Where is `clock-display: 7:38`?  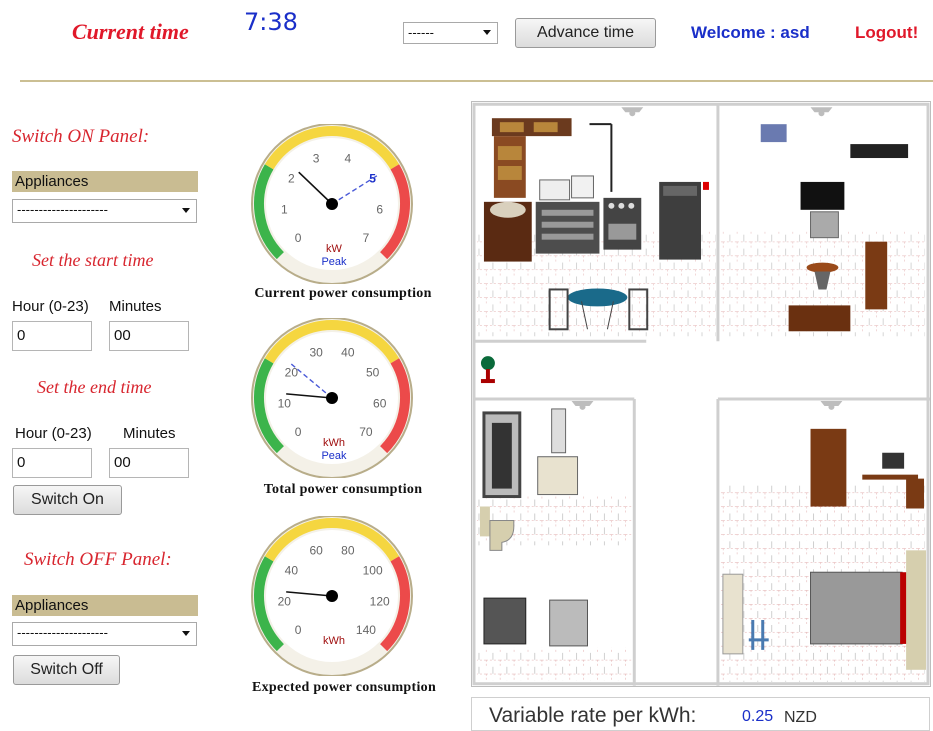
clock-display: 7:38 is located at coordinates (271, 22).